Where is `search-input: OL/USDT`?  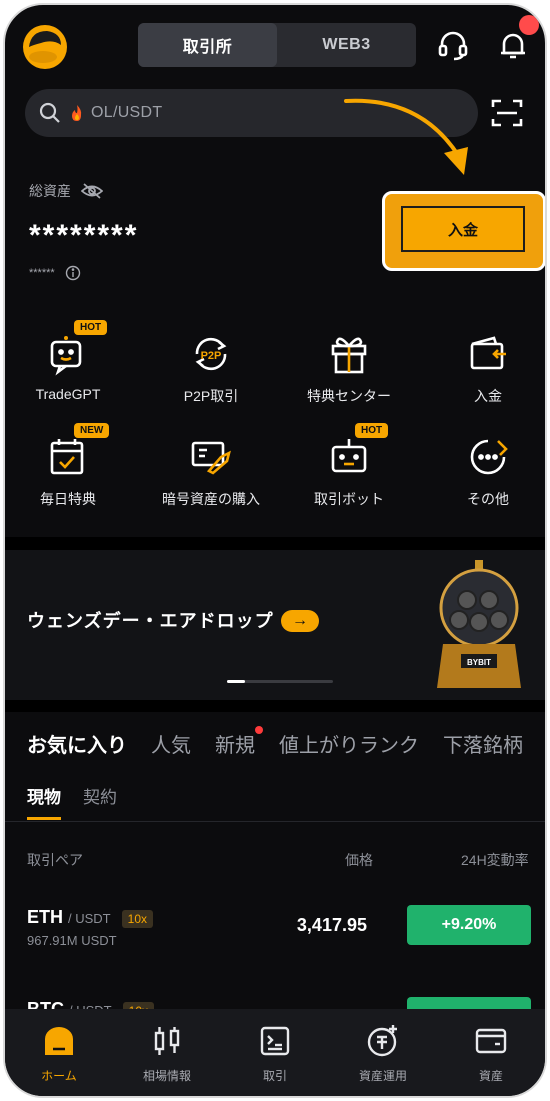 search-input: OL/USDT is located at coordinates (126, 113).